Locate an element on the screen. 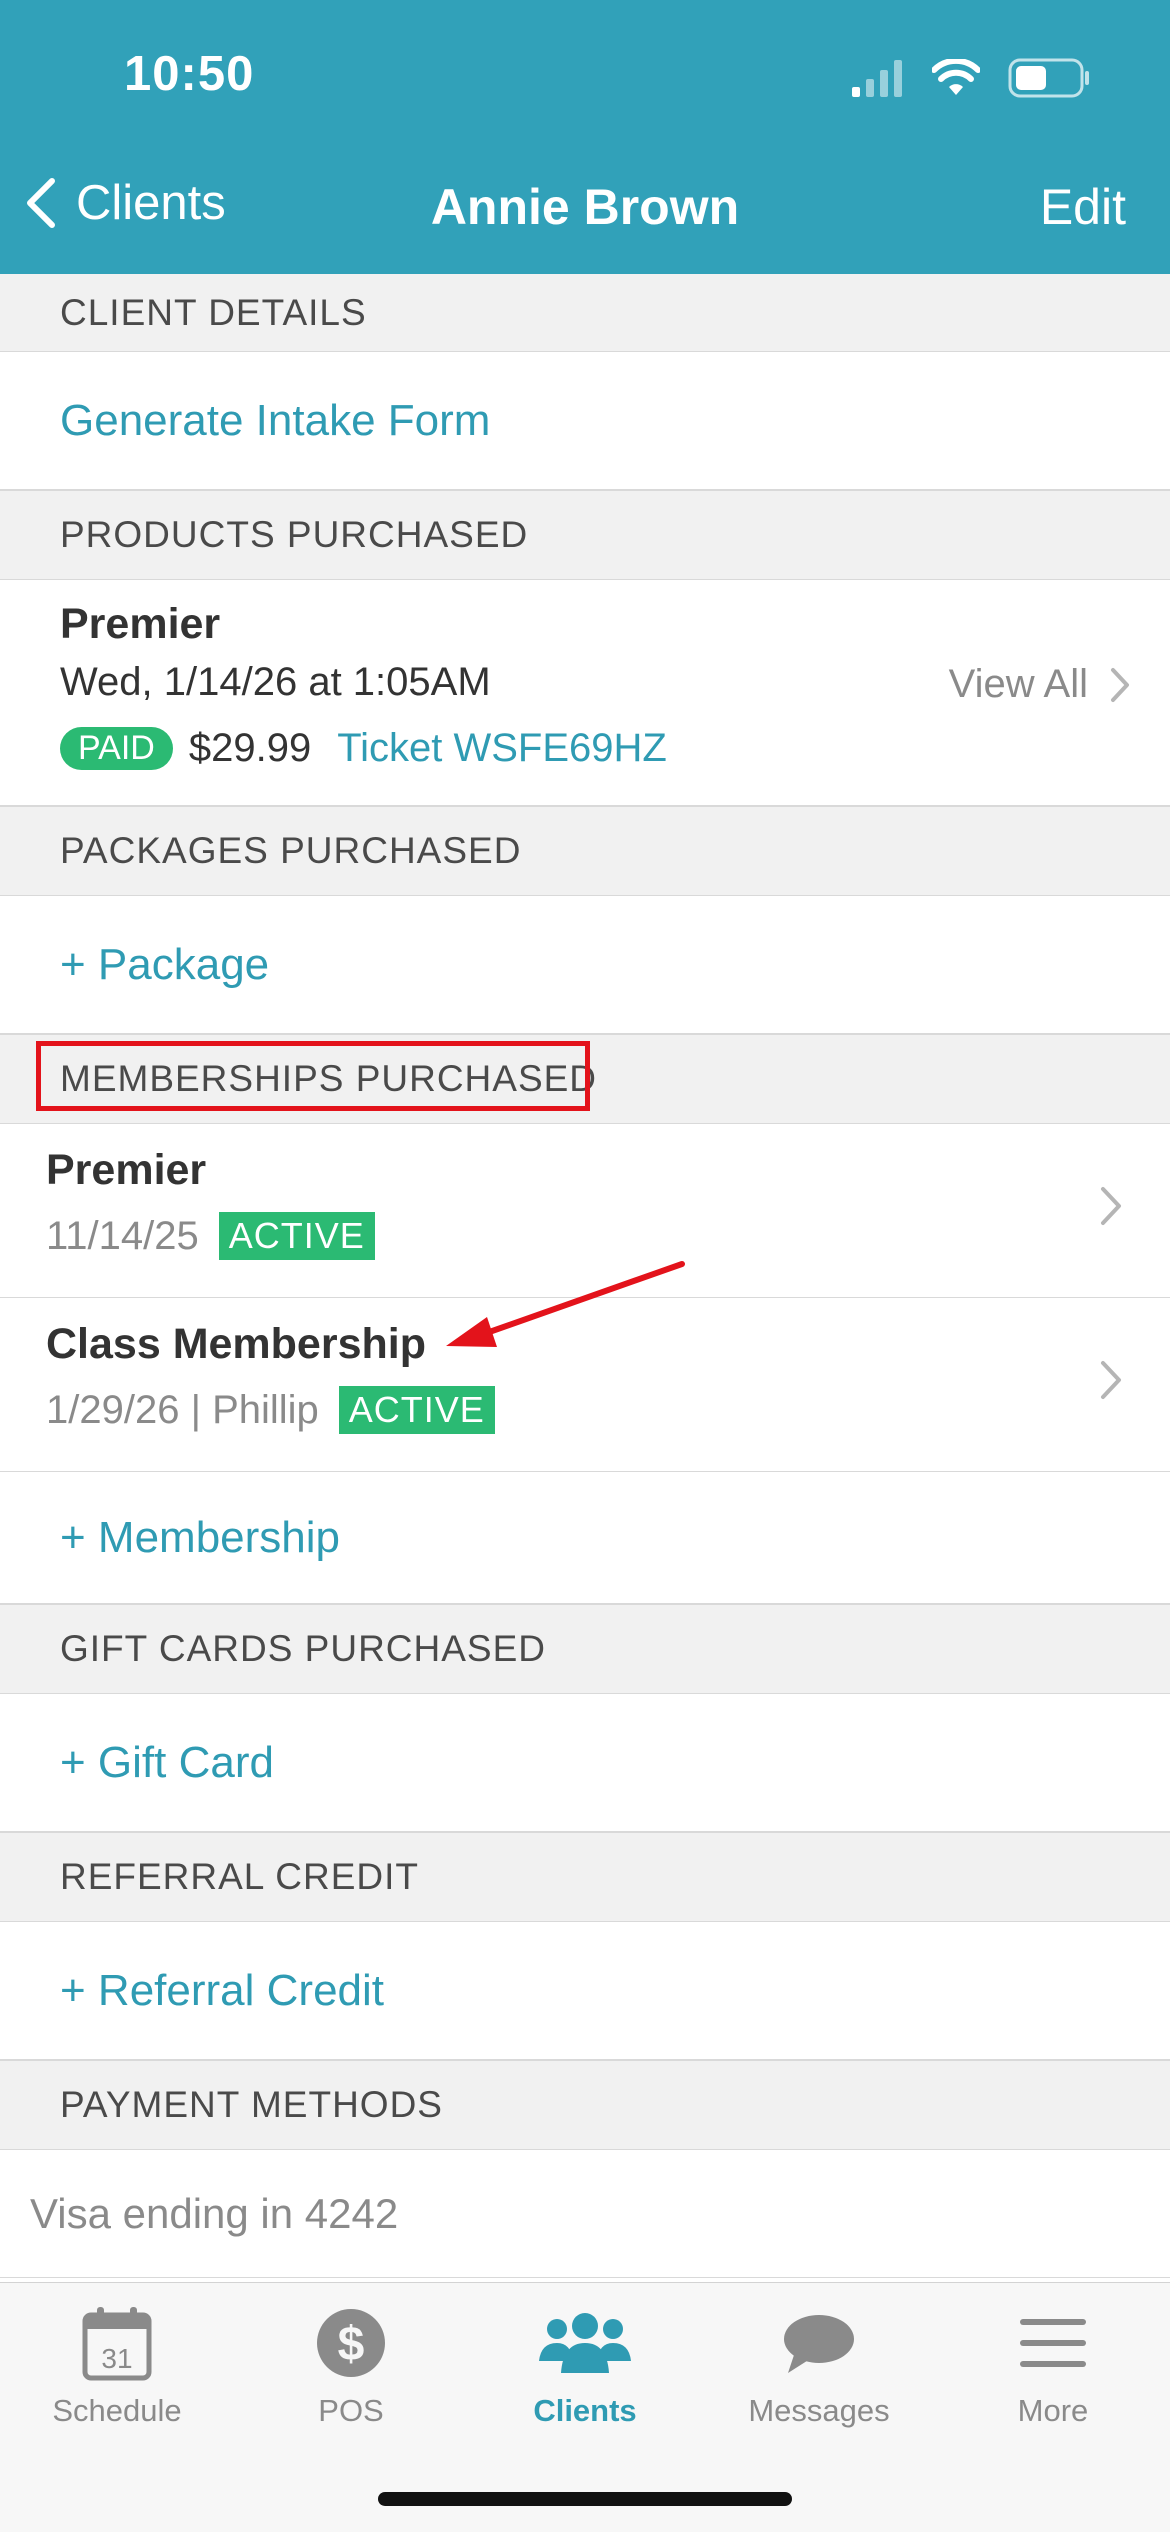 The height and width of the screenshot is (2532, 1170). membership-subline: 1/29/26 | Phillip ACTIVE is located at coordinates (270, 1410).